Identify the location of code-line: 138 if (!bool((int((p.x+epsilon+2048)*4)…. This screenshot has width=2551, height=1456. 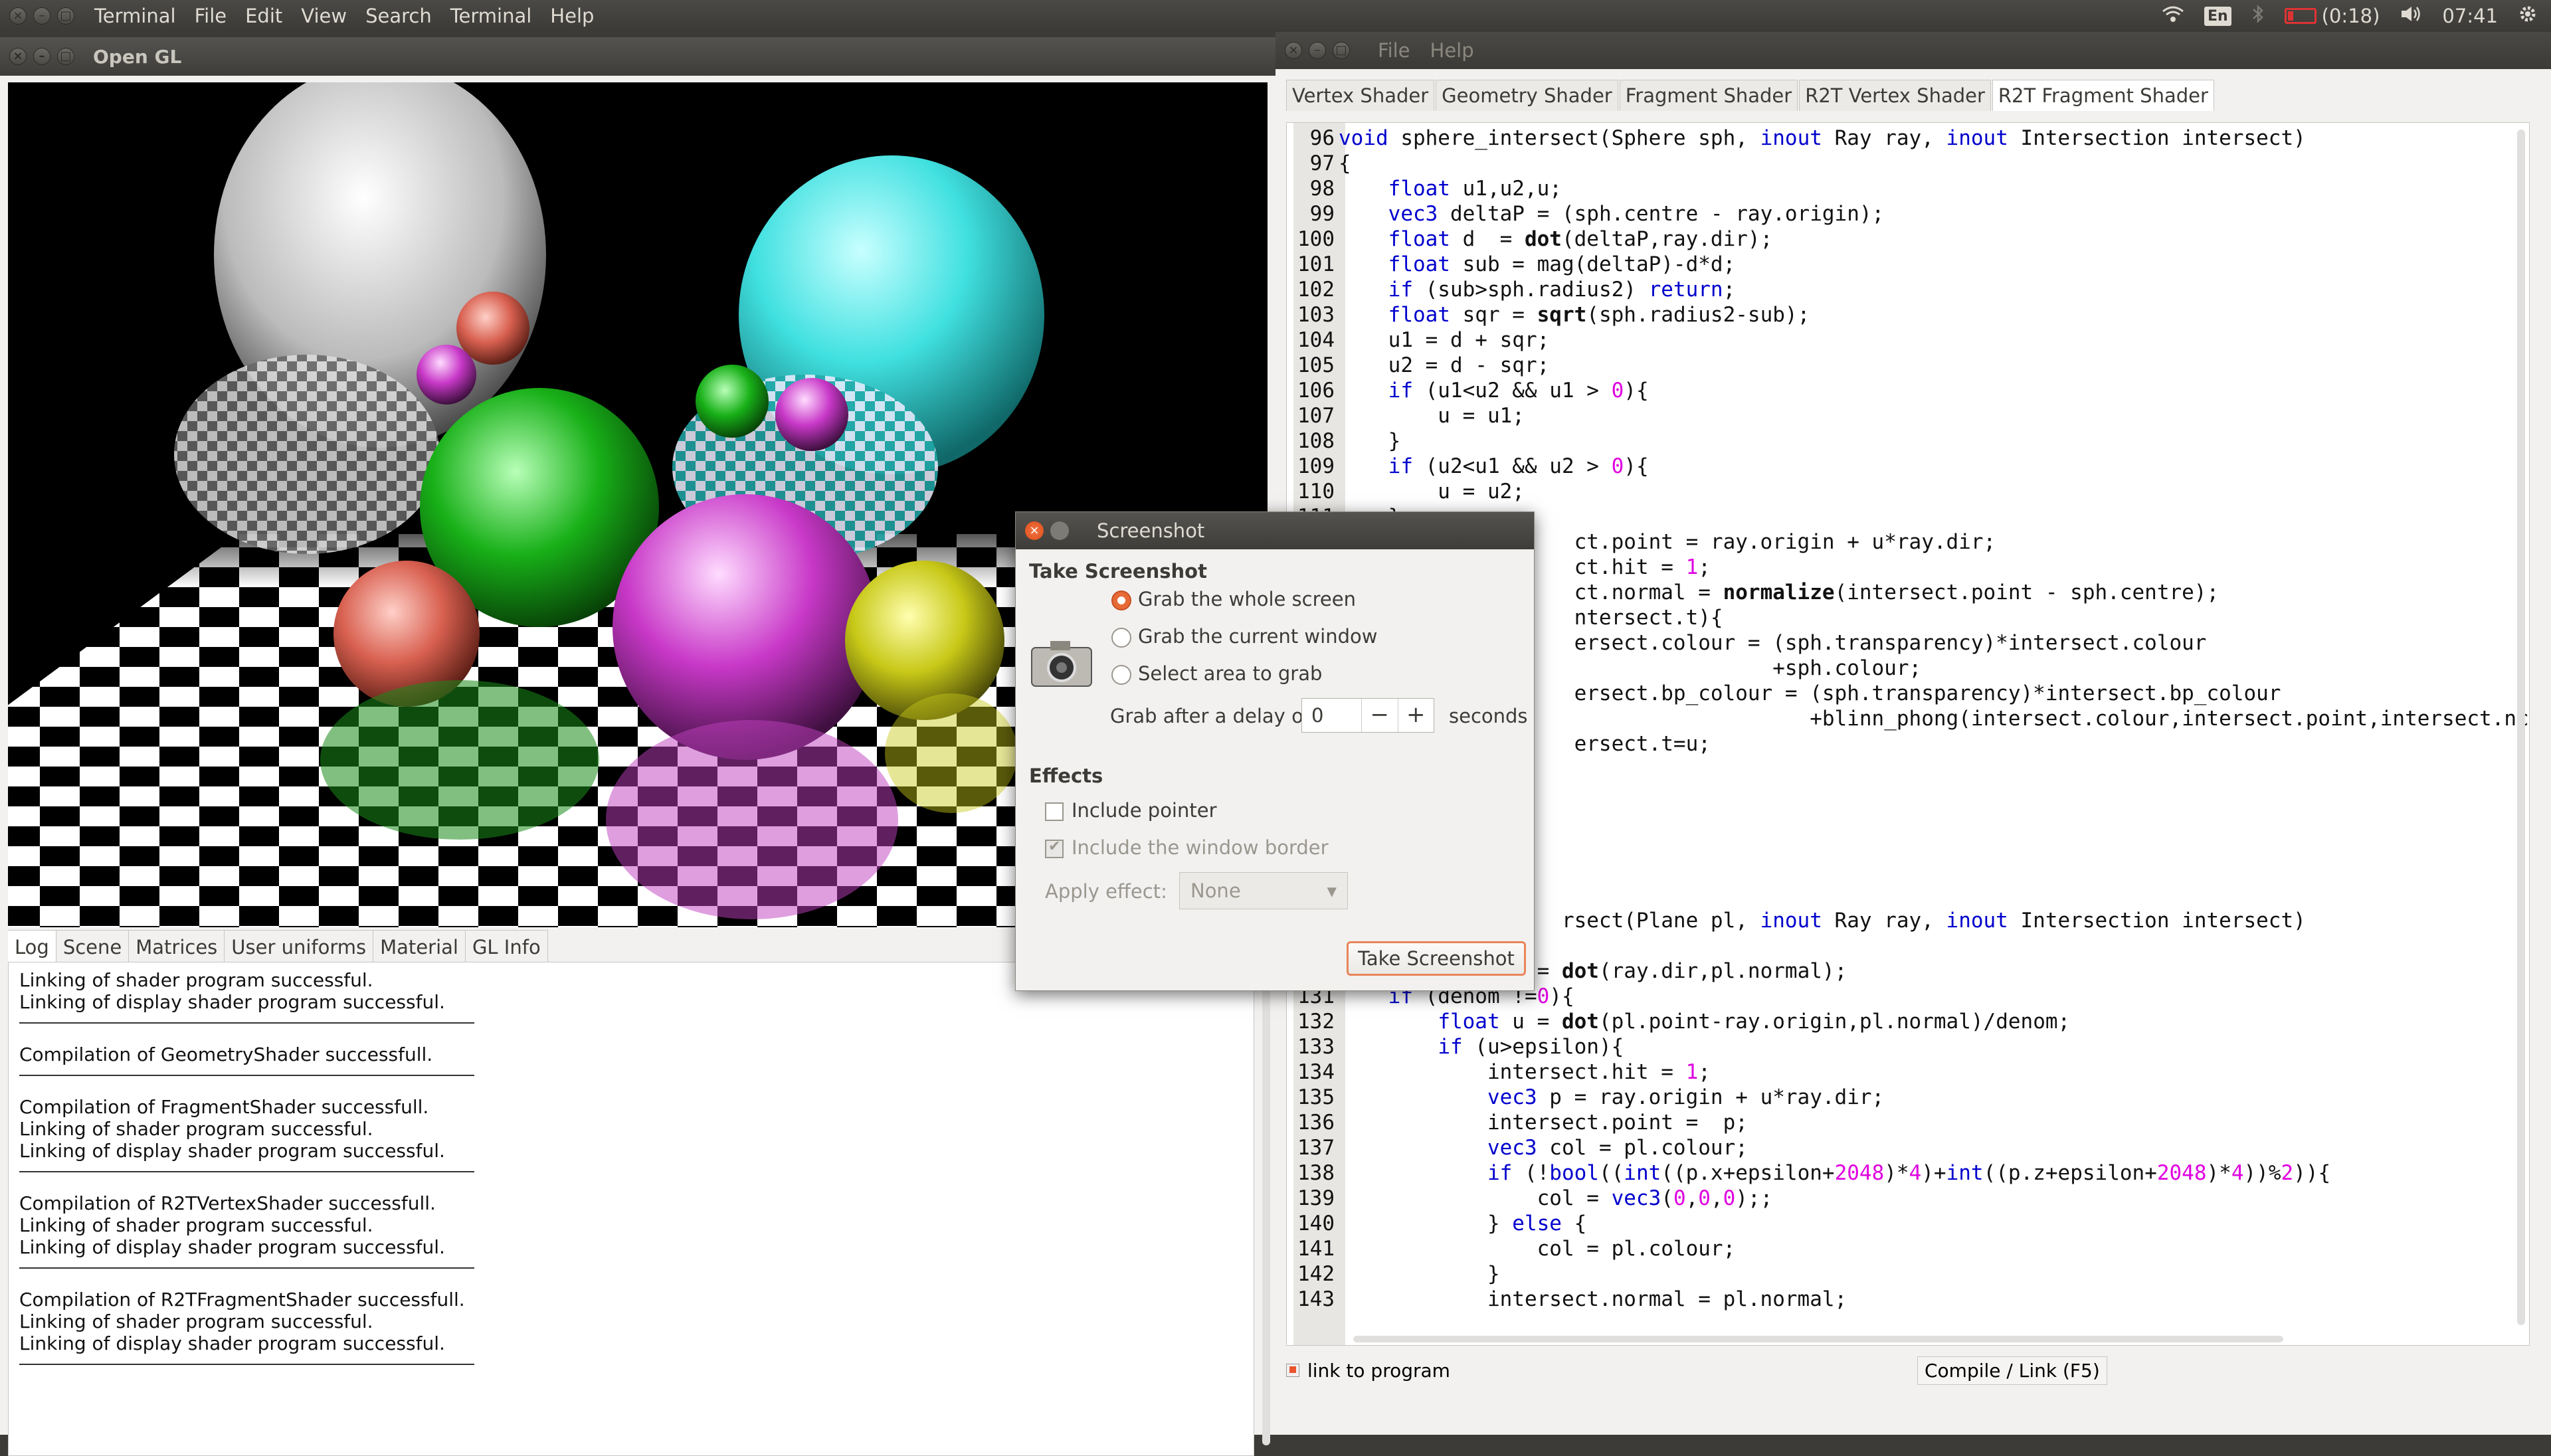
(1911, 1173).